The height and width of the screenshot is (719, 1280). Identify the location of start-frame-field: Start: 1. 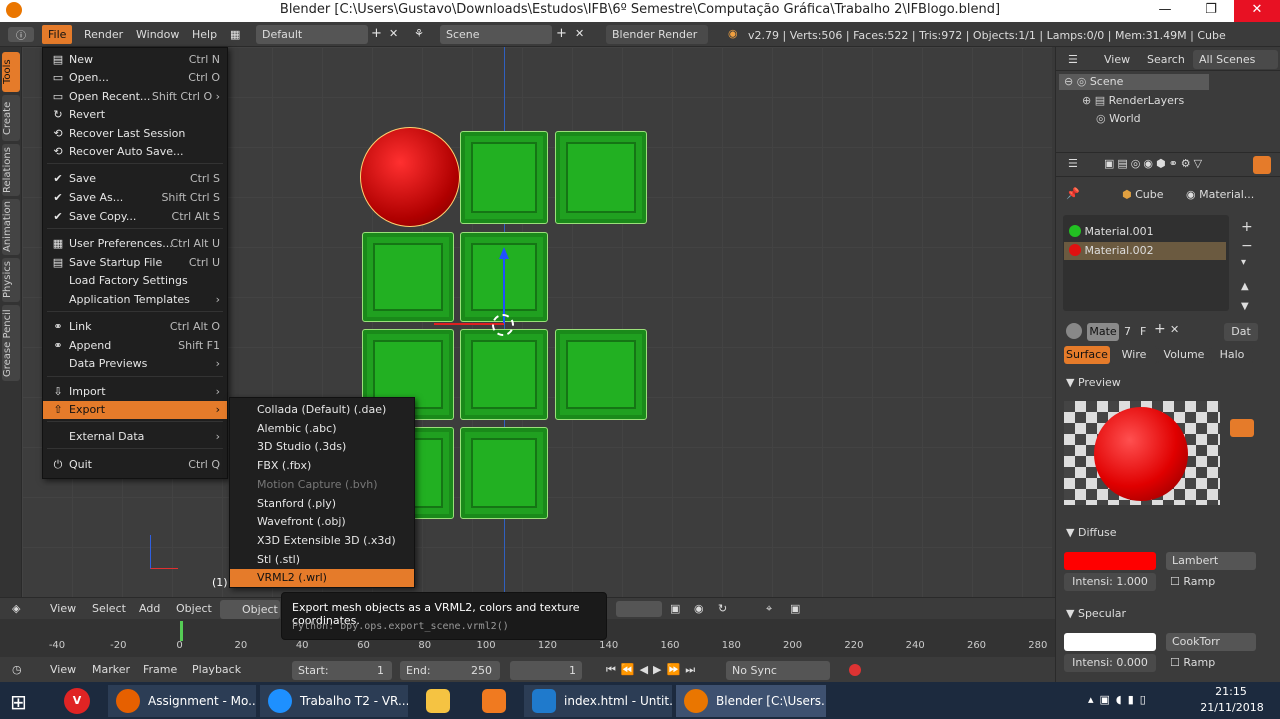
(342, 670).